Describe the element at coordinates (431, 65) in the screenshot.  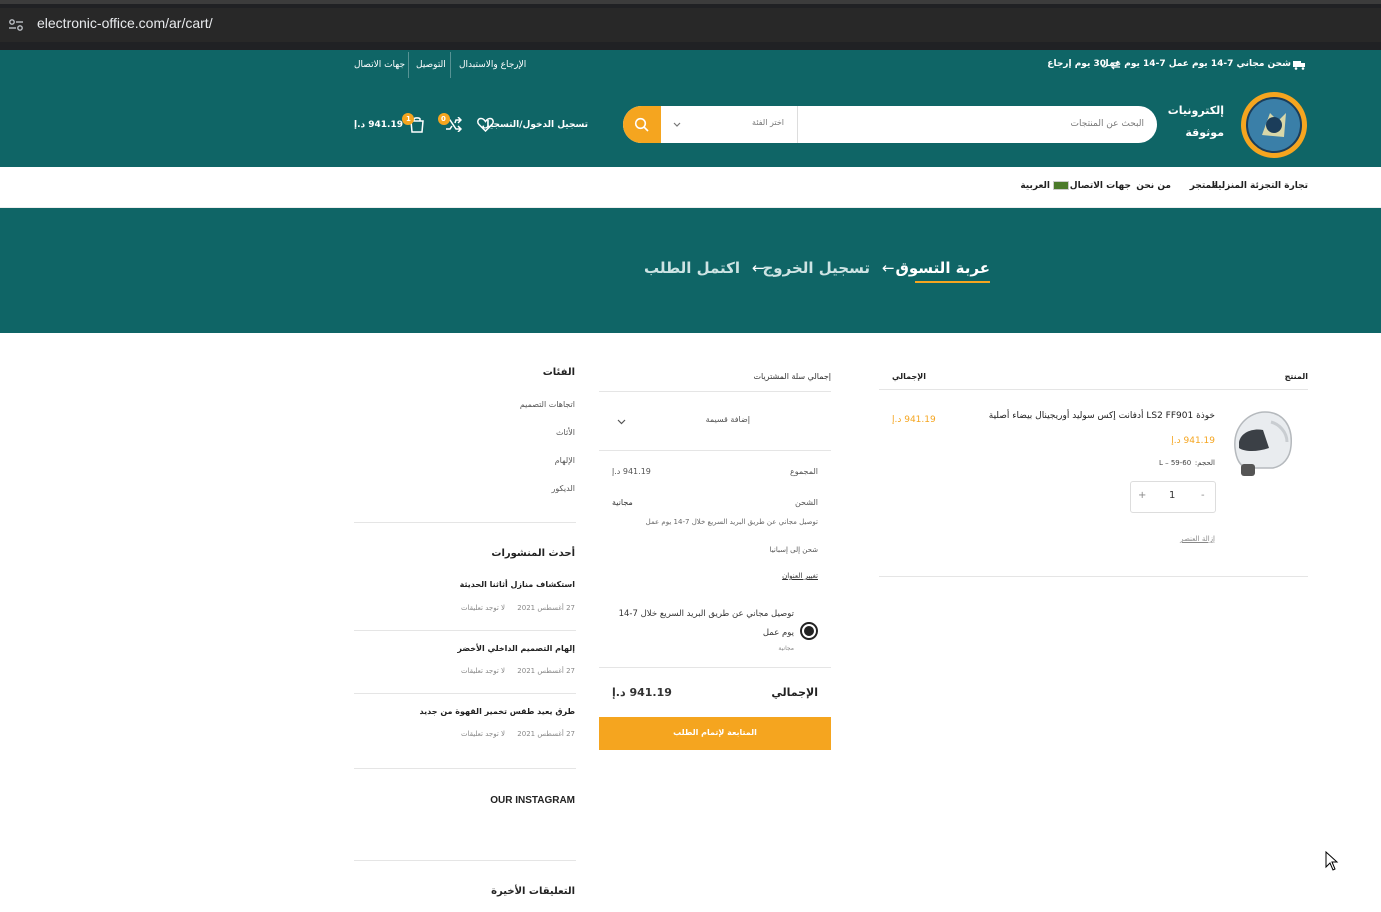
I see `top-link-delivery: التوصيل` at that location.